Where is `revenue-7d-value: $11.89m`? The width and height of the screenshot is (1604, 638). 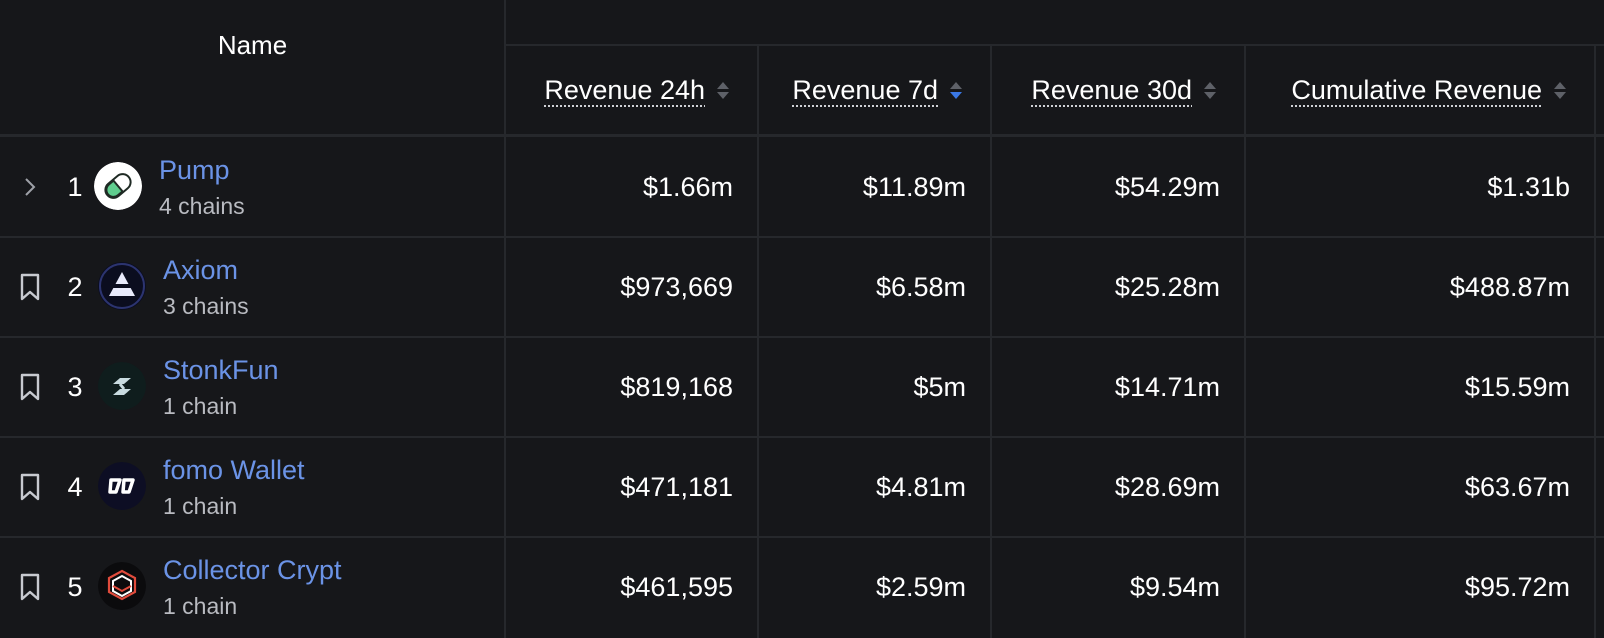 revenue-7d-value: $11.89m is located at coordinates (914, 186).